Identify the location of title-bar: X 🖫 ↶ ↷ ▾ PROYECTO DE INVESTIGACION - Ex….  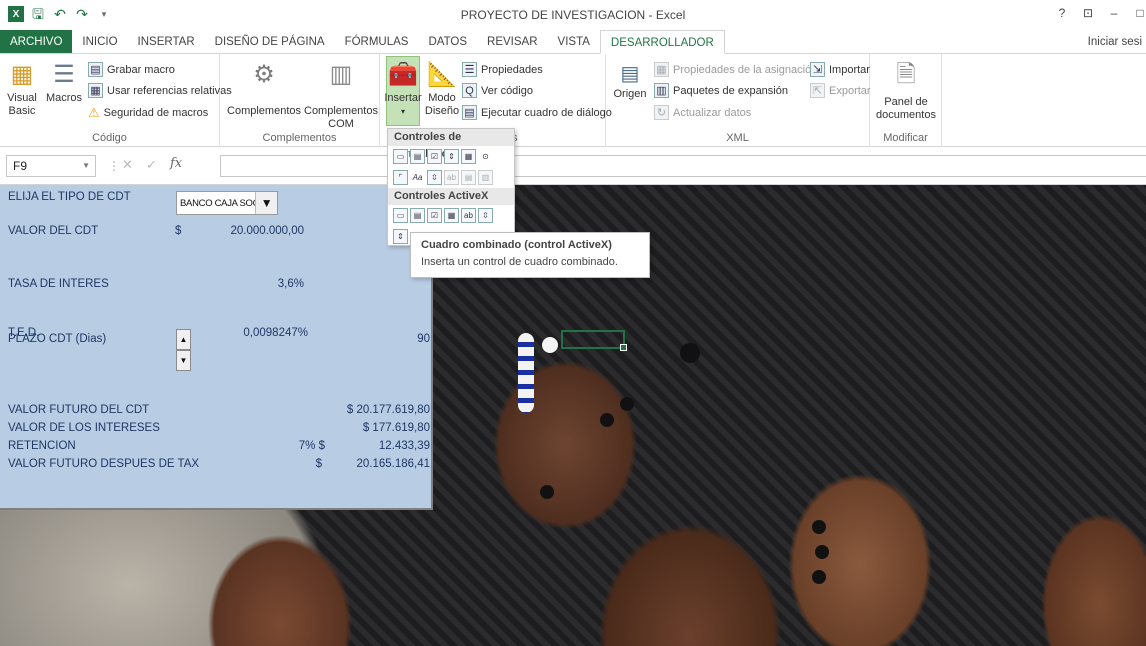
(573, 15).